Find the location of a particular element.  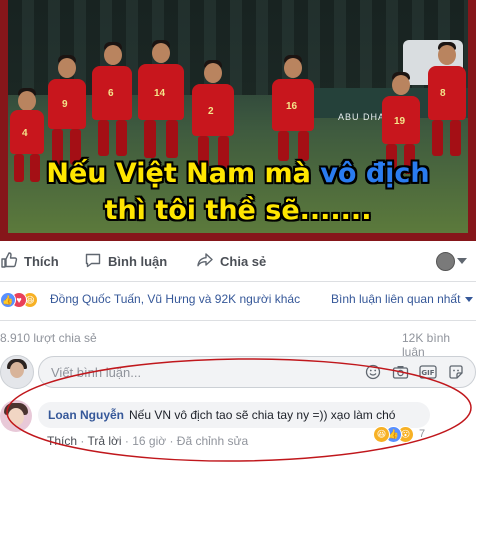

svg-text: GIF is located at coordinates (427, 373).